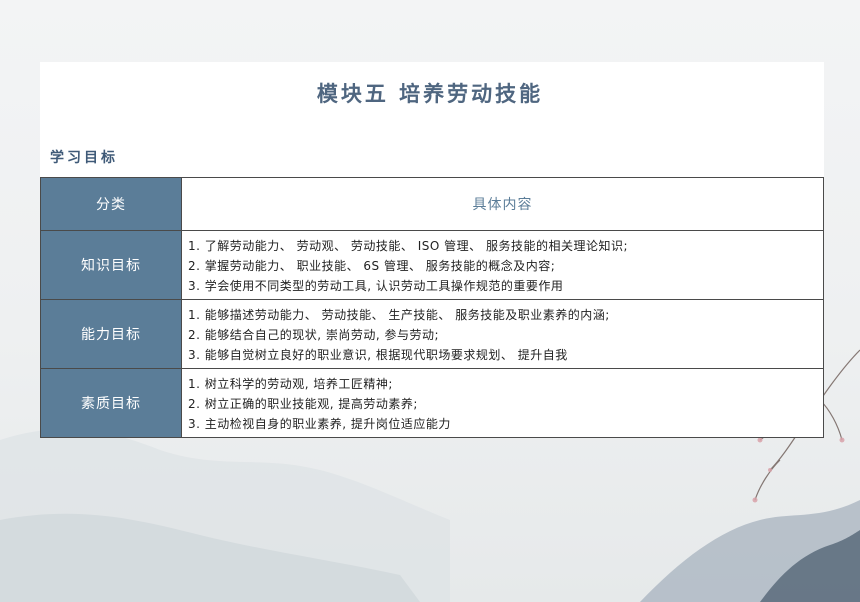  I want to click on category-cell-knowledge: 知识目标, so click(111, 265).